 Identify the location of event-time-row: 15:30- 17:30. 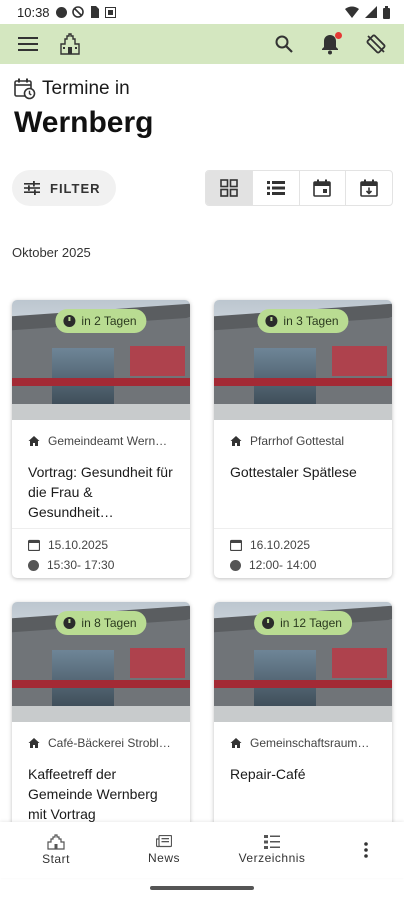
(101, 565).